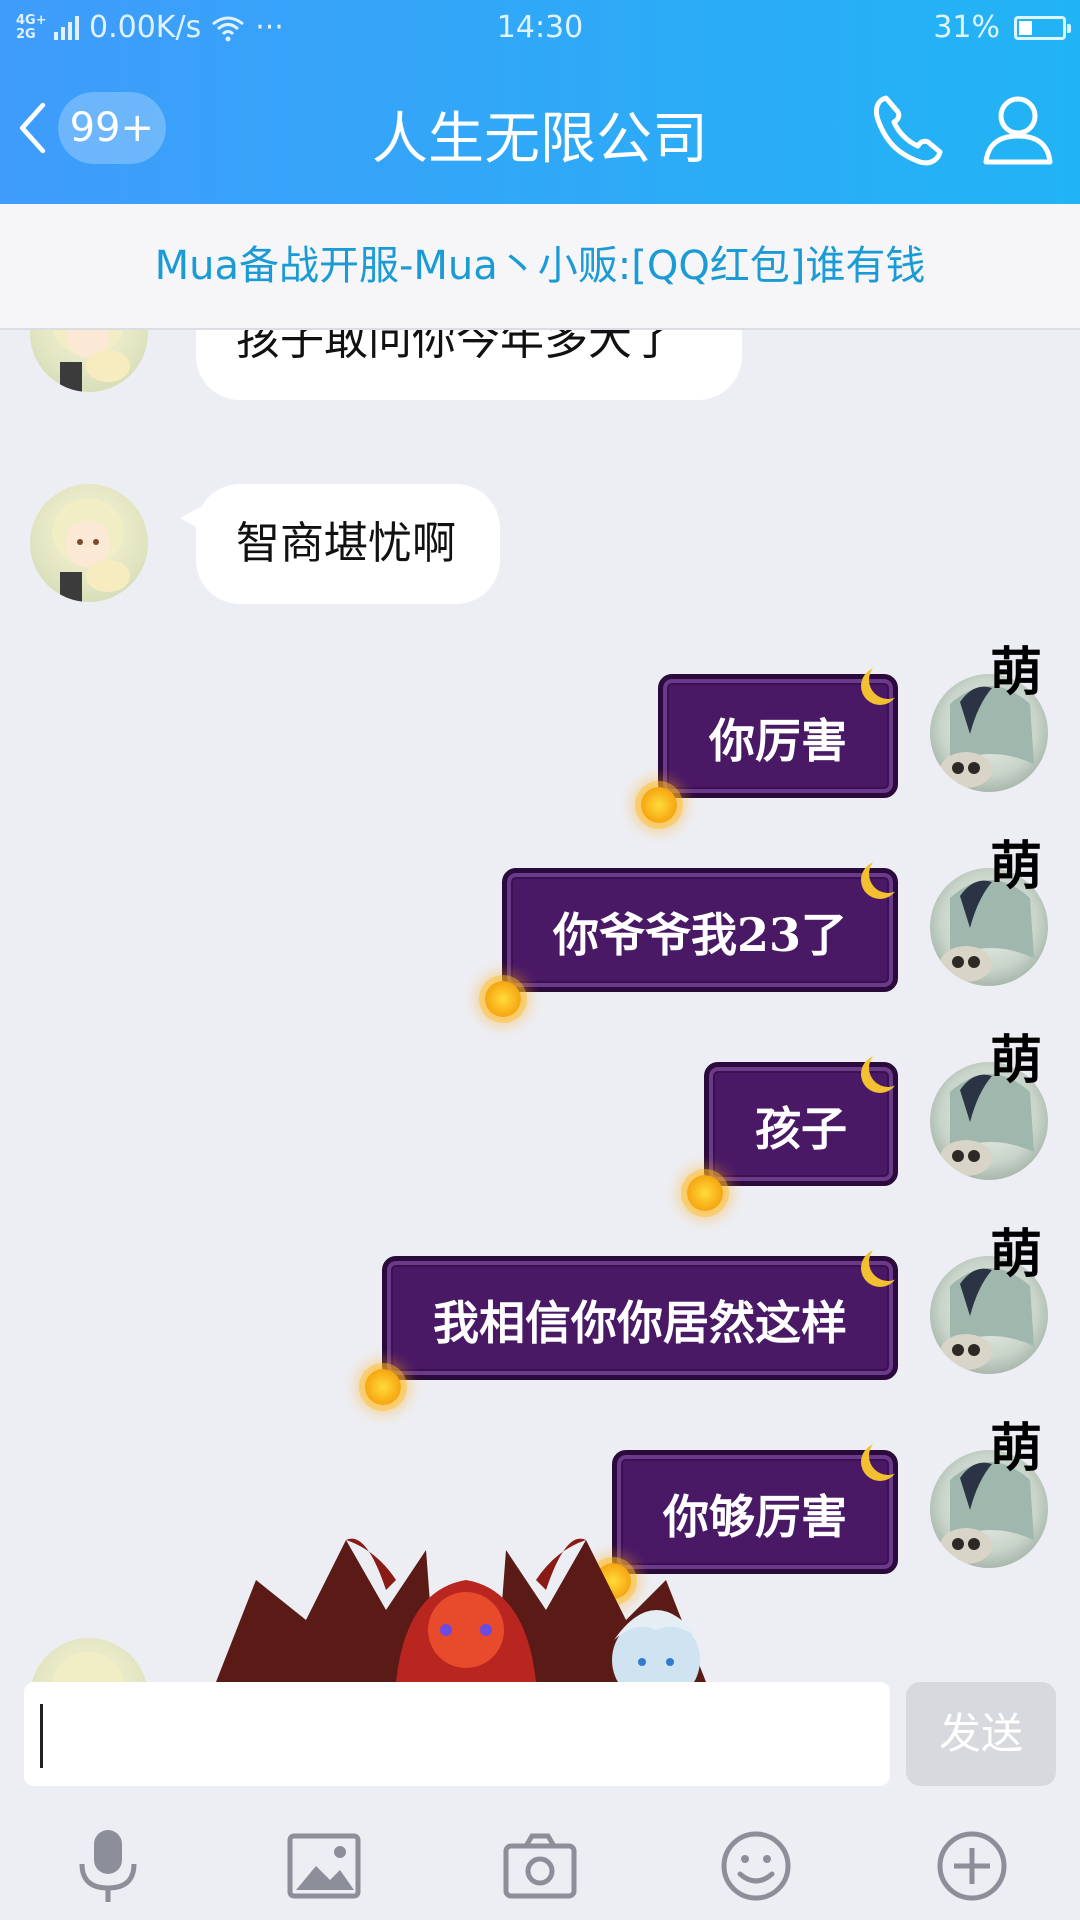 The image size is (1080, 1920). Describe the element at coordinates (108, 1866) in the screenshot. I see `mic-icon` at that location.